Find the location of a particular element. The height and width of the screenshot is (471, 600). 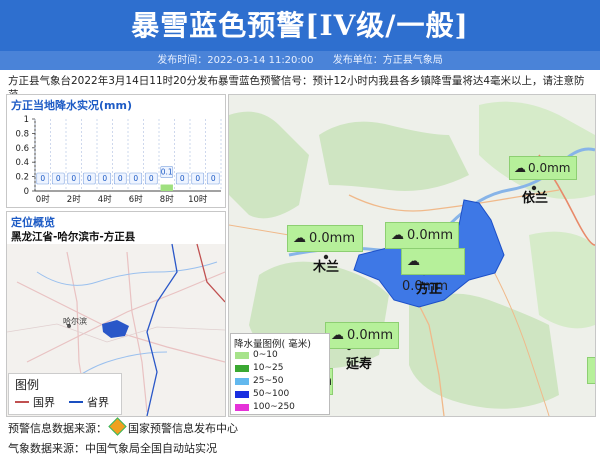

y-tick-label: 0.6 is located at coordinates (22, 149).